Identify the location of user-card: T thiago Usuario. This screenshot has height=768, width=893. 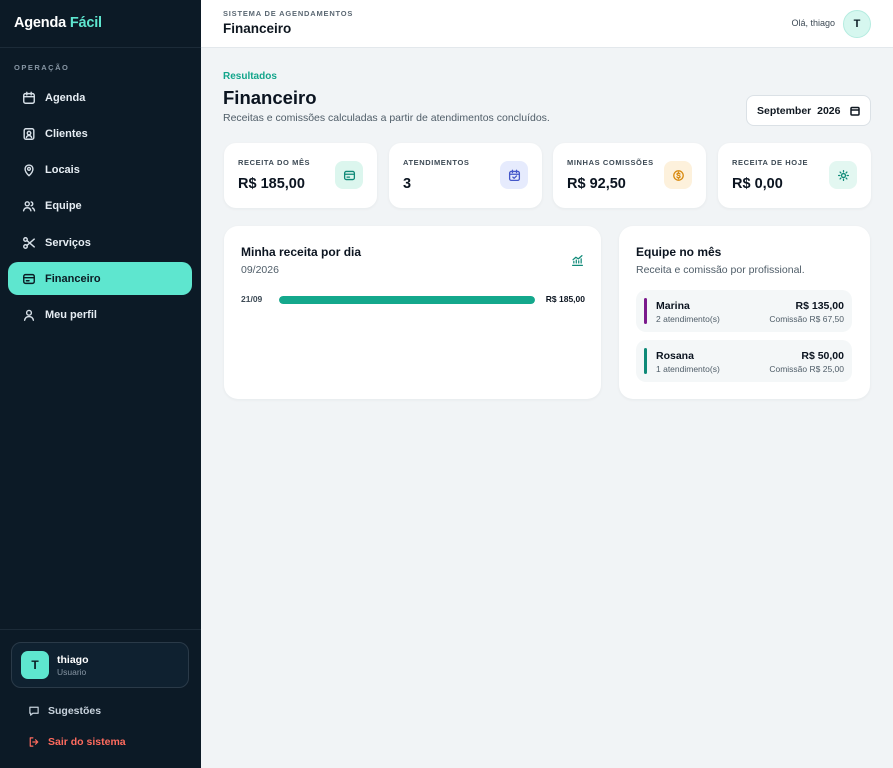
(100, 665).